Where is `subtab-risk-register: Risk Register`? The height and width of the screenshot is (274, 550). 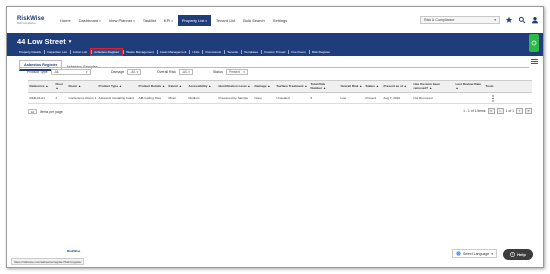 subtab-risk-register: Risk Register is located at coordinates (320, 52).